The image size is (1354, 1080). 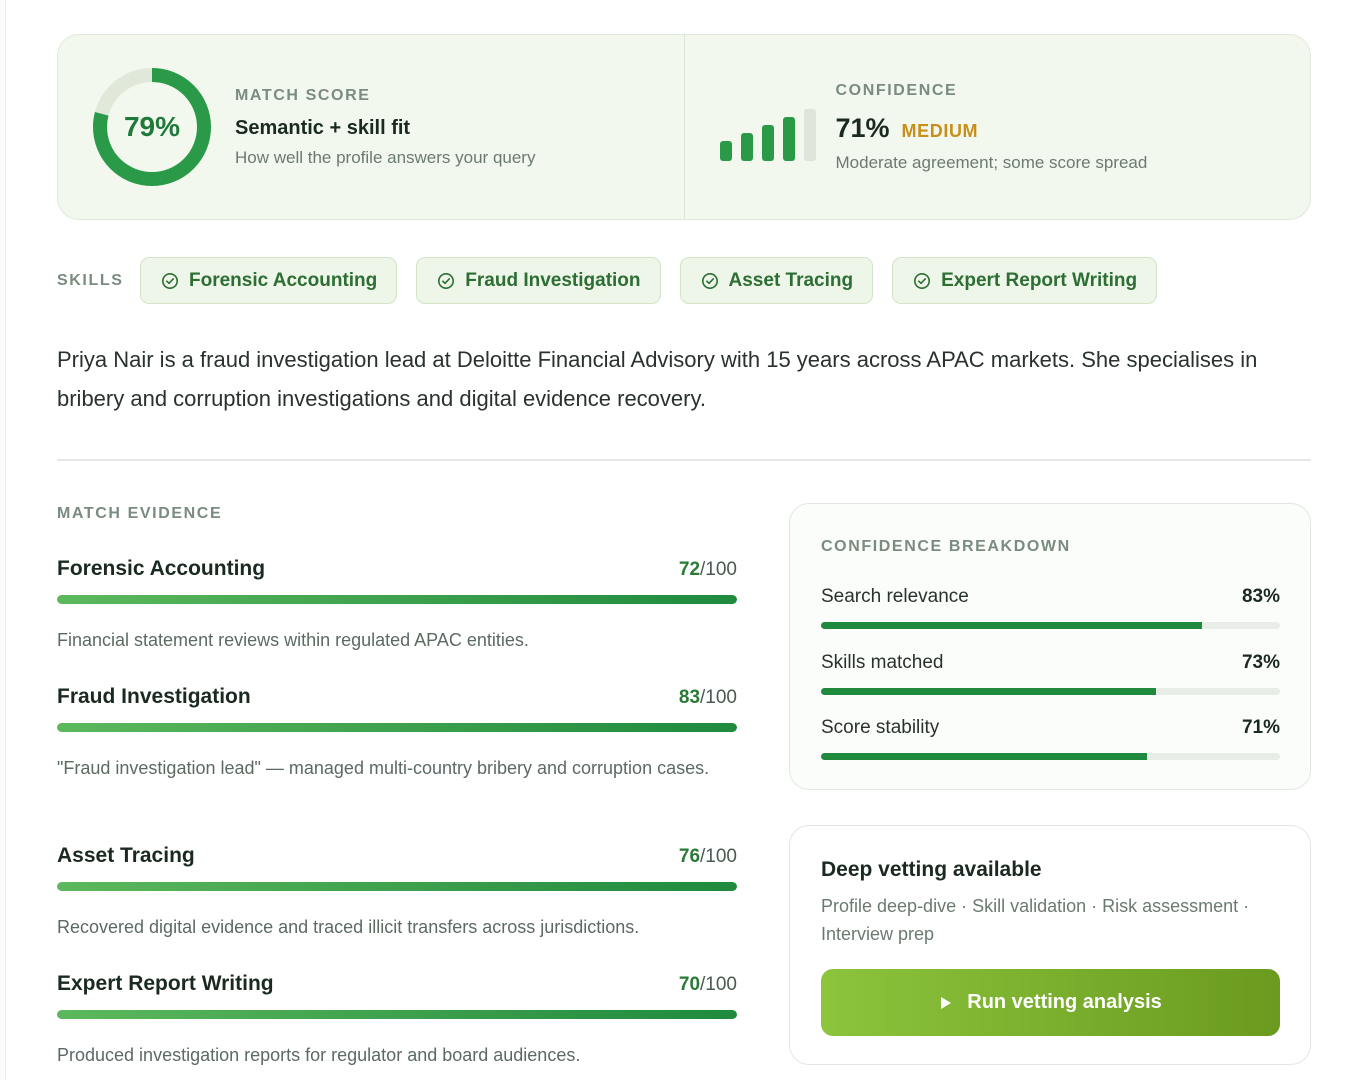 I want to click on match-score-kicker: MATCH SCORE, so click(x=303, y=95).